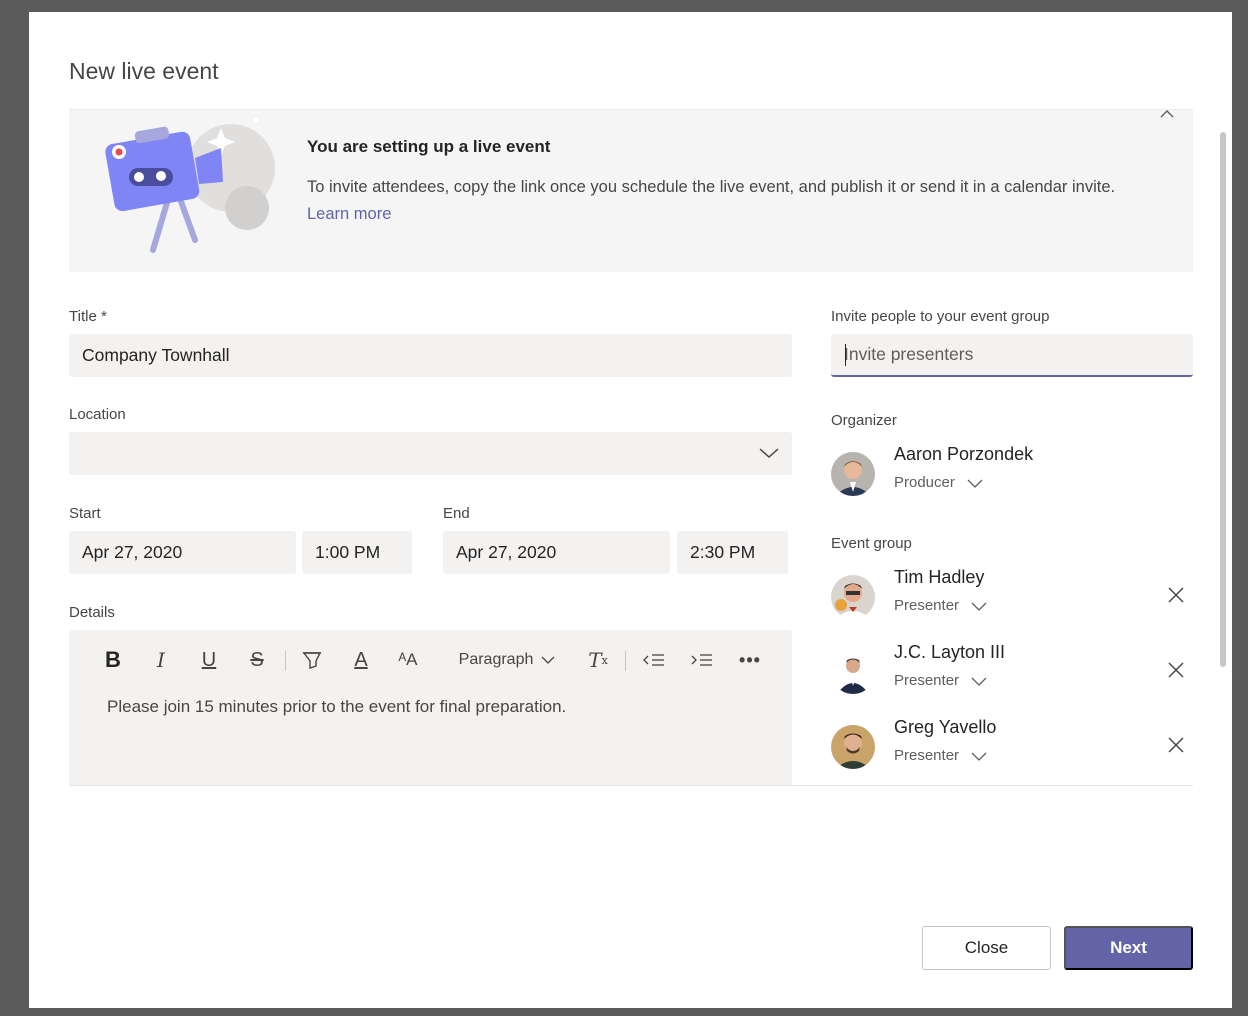 This screenshot has width=1248, height=1016. Describe the element at coordinates (257, 660) in the screenshot. I see `strikethrough-icon: S` at that location.